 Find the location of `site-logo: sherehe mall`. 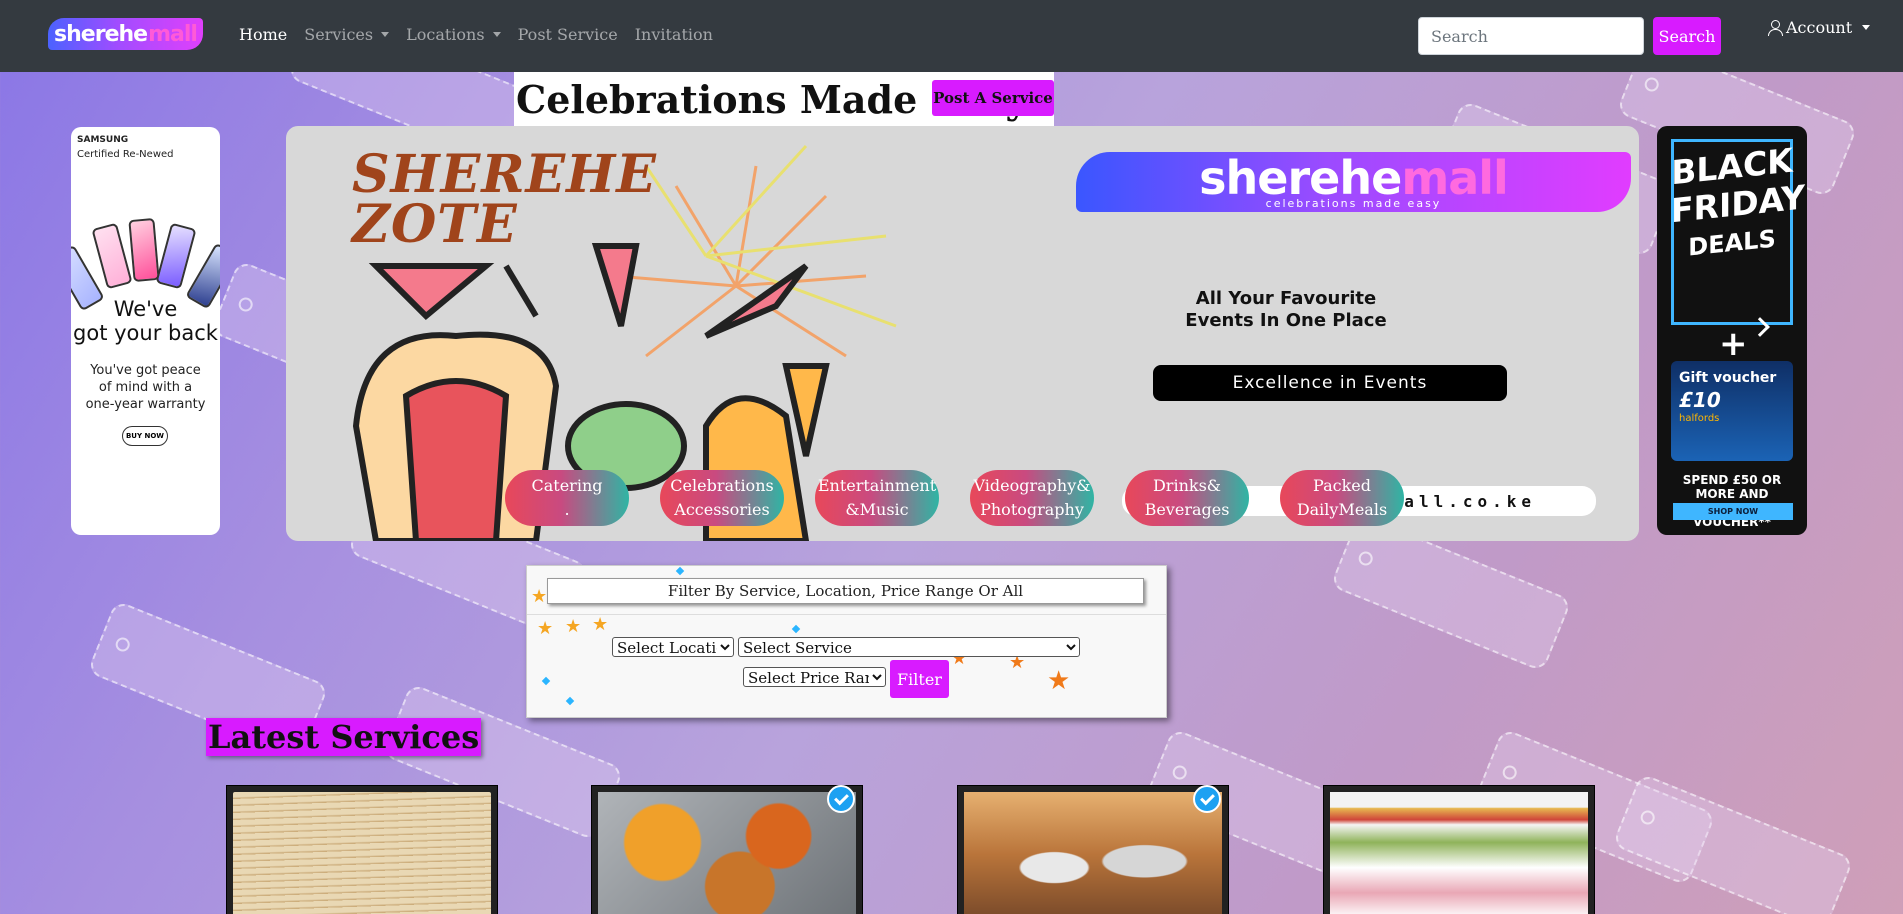

site-logo: sherehe mall is located at coordinates (125, 34).